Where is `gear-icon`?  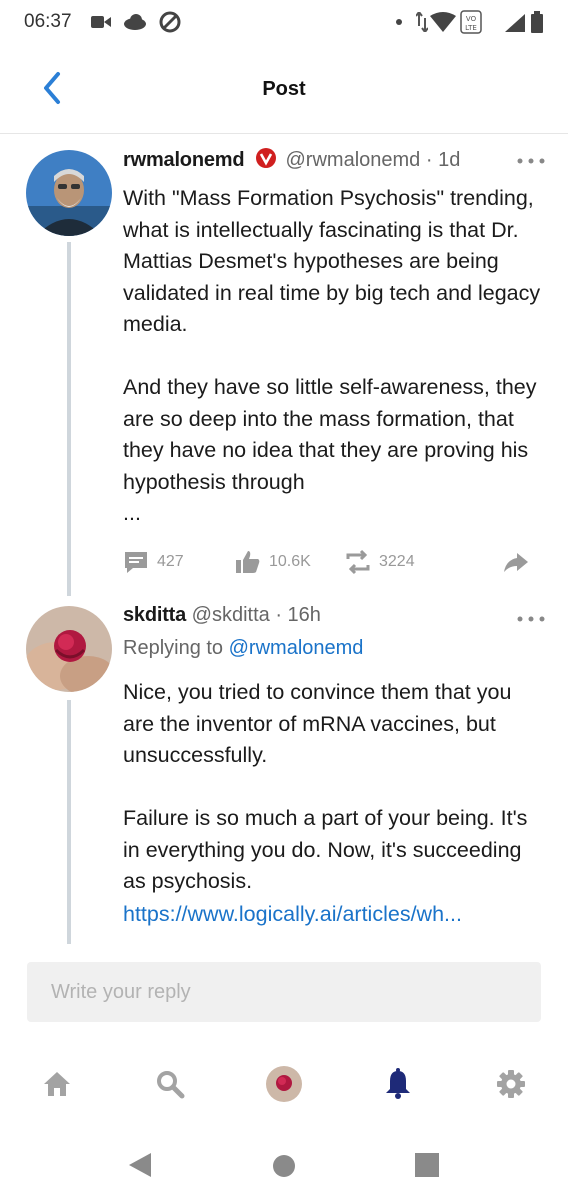 gear-icon is located at coordinates (511, 1084).